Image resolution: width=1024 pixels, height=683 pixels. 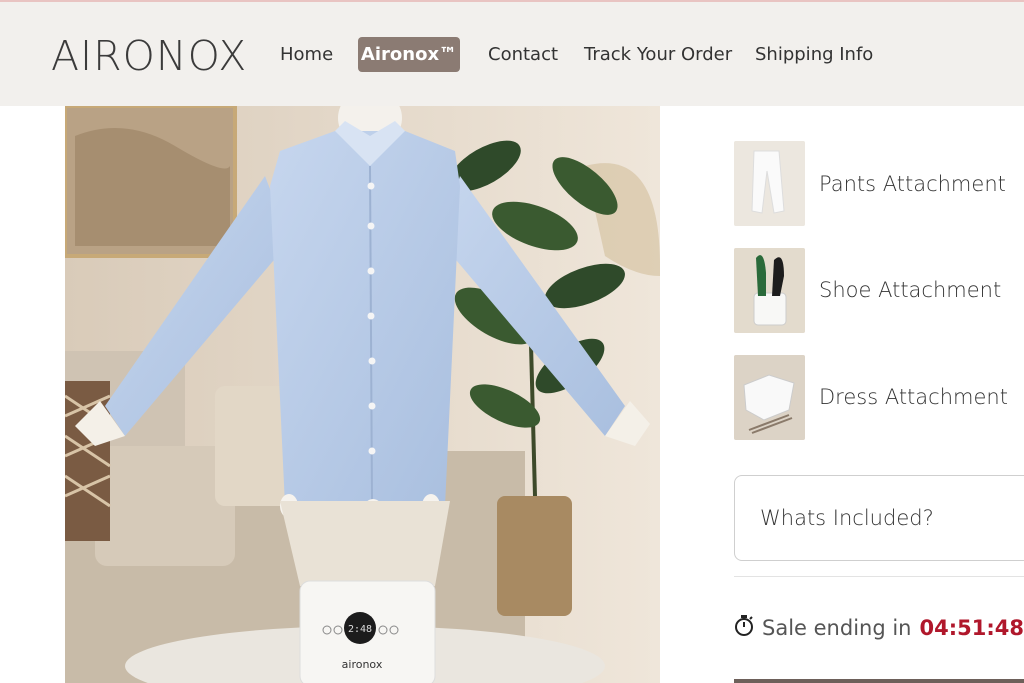 I want to click on shoe-thumbnail, so click(x=769, y=290).